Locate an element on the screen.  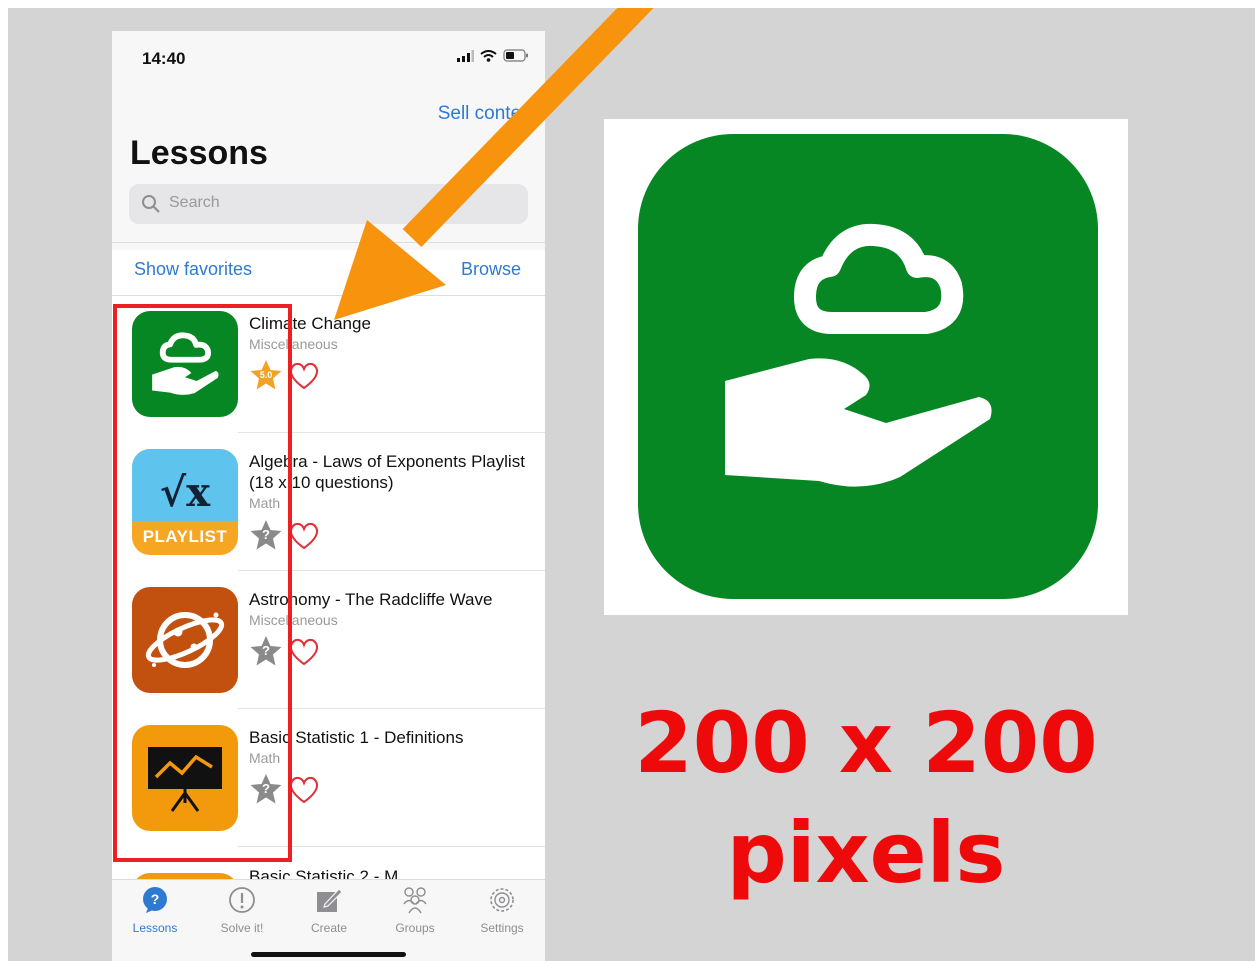
size-caption: 200 x 200 is located at coordinates (866, 743).